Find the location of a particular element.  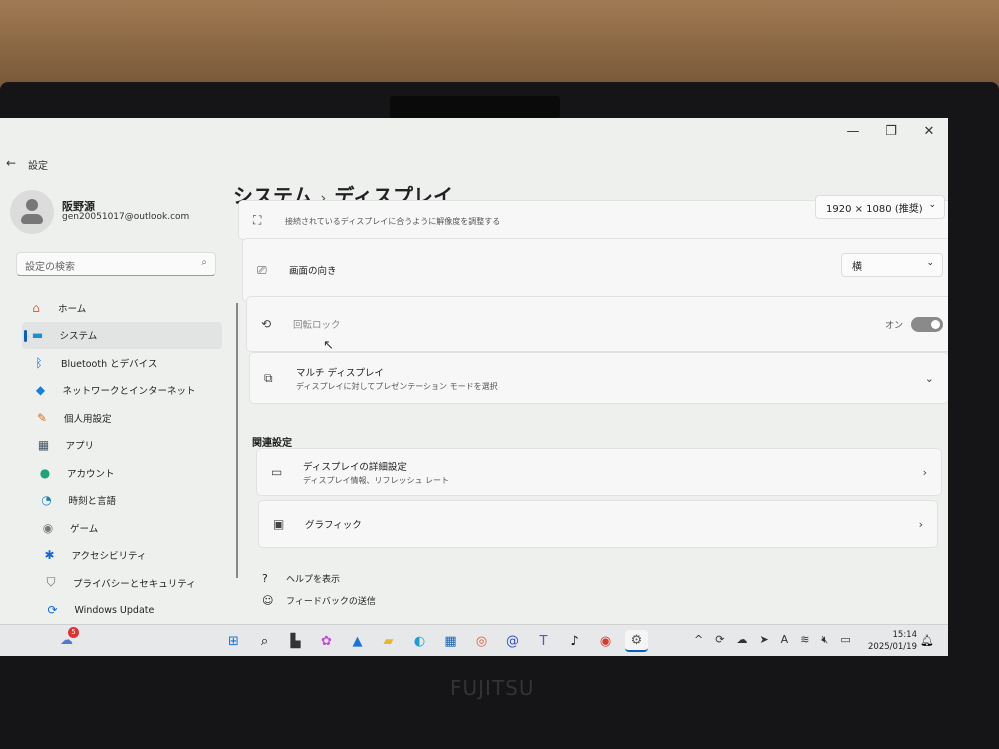

rotation-lock-icon: ⟲ is located at coordinates (266, 324).